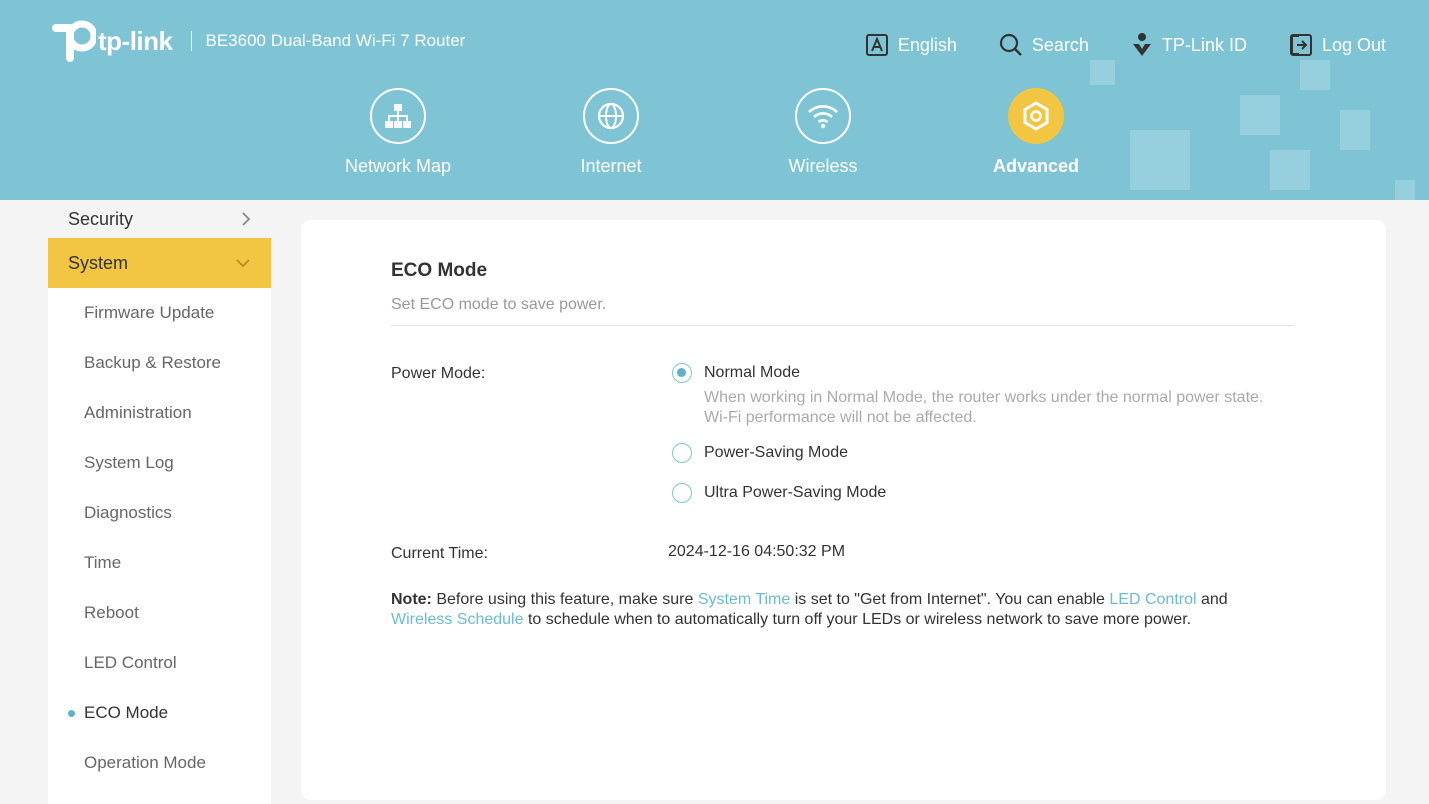 The width and height of the screenshot is (1429, 804). What do you see at coordinates (1300, 45) in the screenshot?
I see `logout-icon` at bounding box center [1300, 45].